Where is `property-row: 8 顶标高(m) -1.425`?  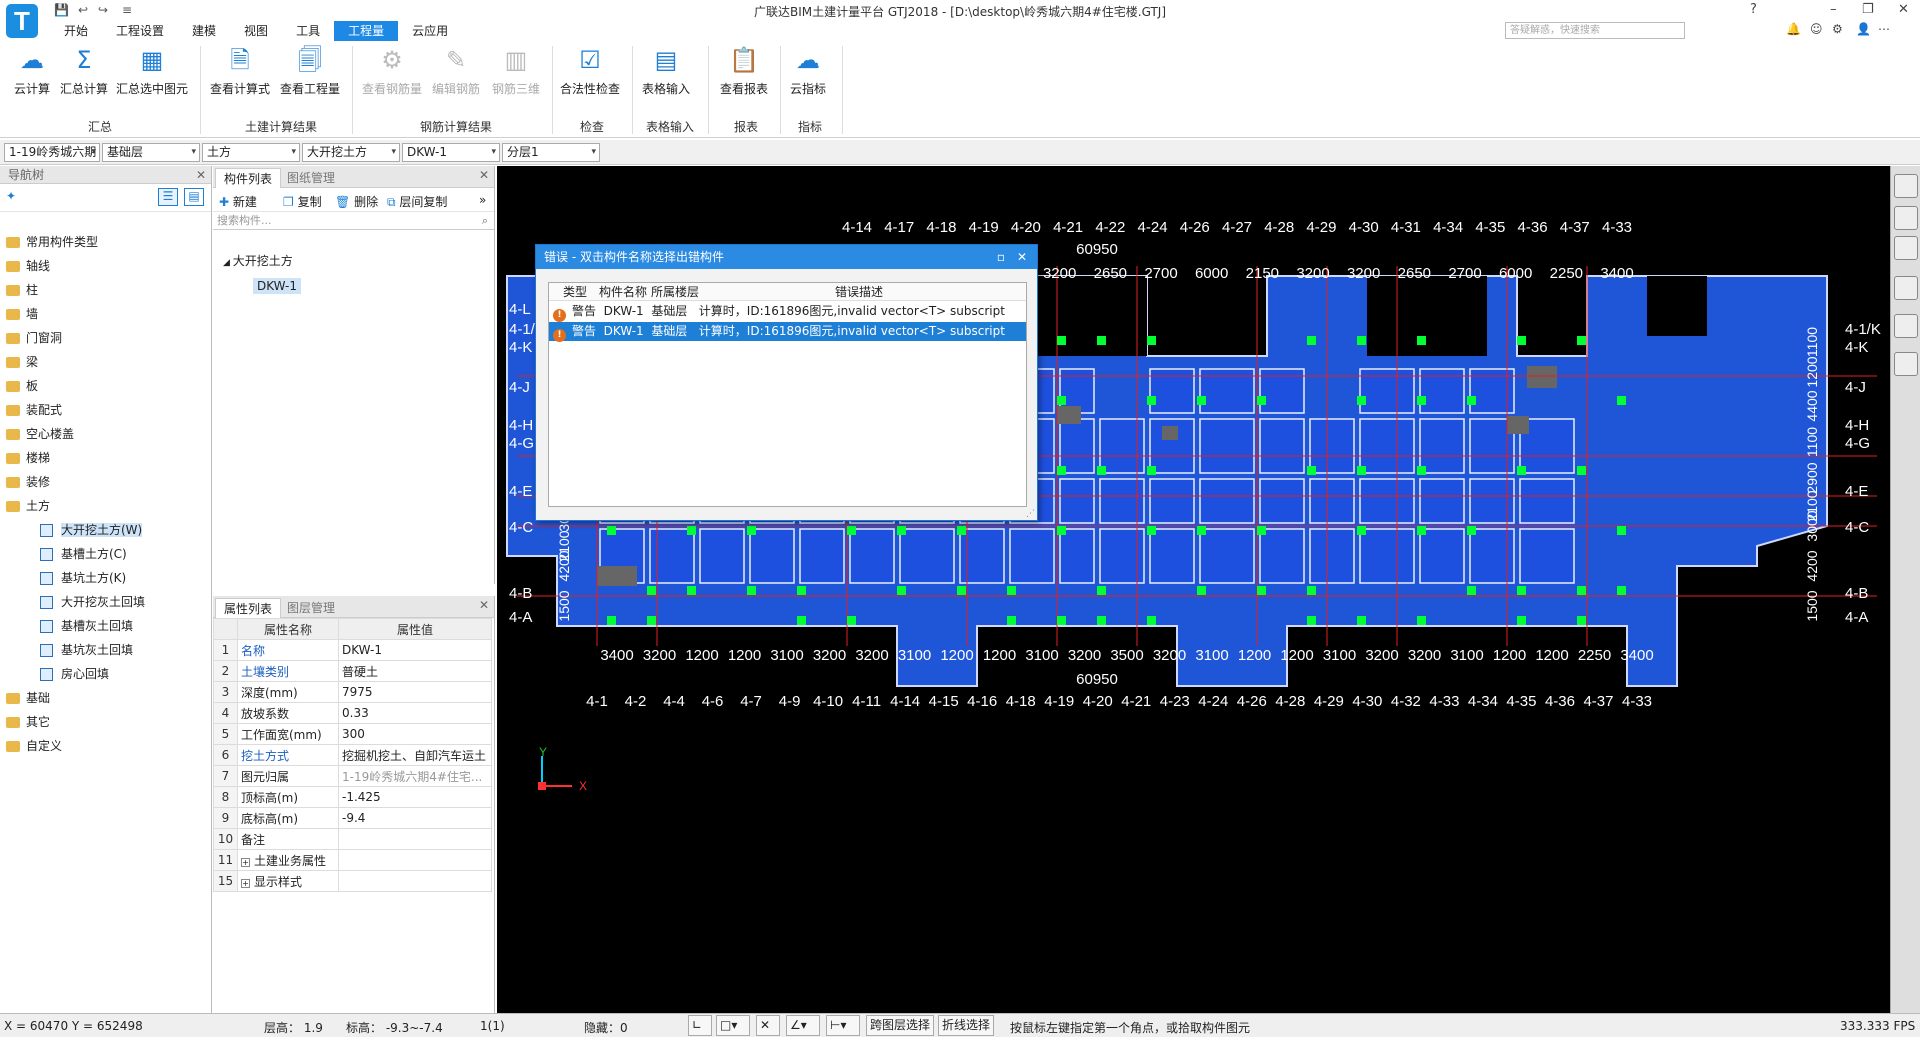 property-row: 8 顶标高(m) -1.425 is located at coordinates (352, 797).